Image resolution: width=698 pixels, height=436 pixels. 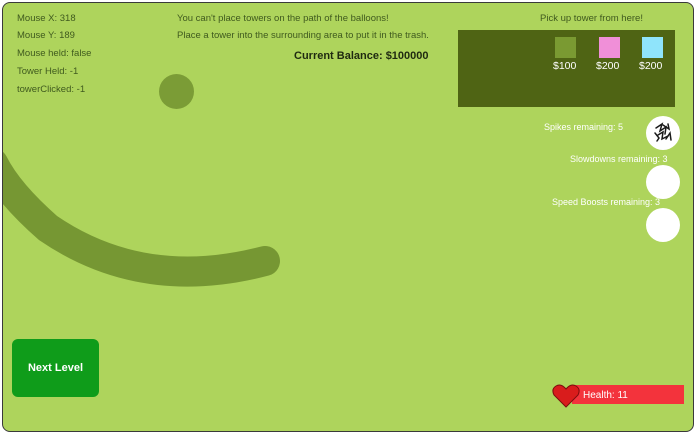 I want to click on spikes-icon, so click(x=663, y=132).